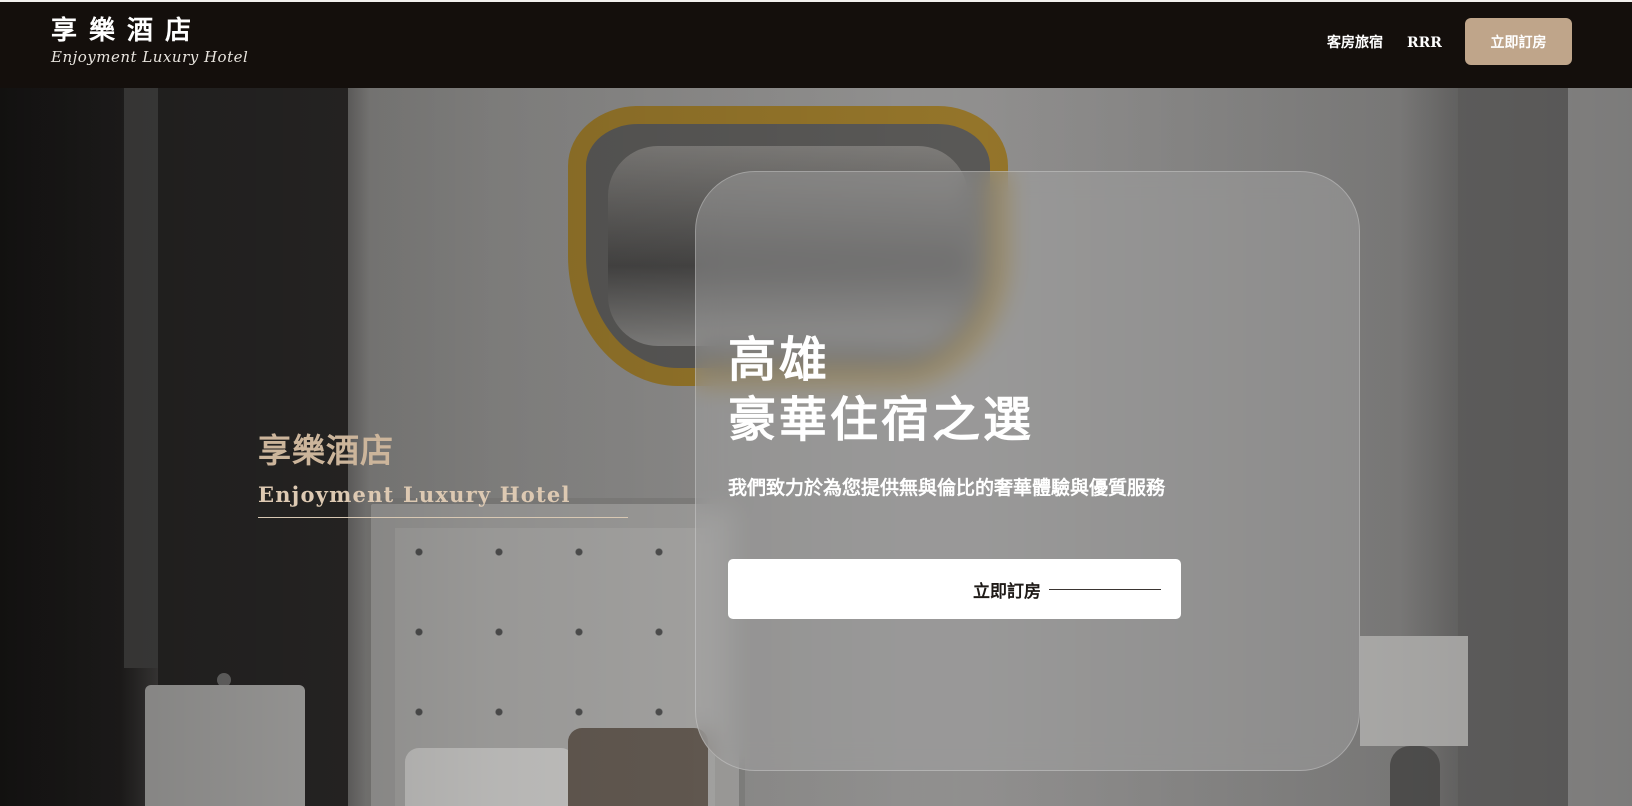 This screenshot has width=1632, height=806. Describe the element at coordinates (779, 360) in the screenshot. I see `hero-title-line1: 高雄` at that location.